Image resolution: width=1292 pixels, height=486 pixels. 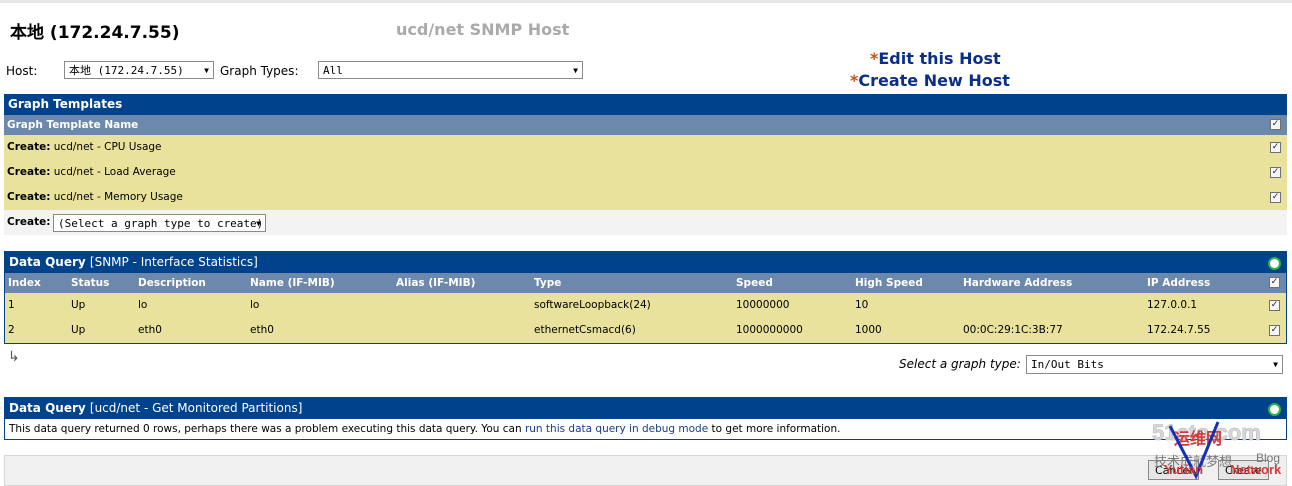 What do you see at coordinates (173, 262) in the screenshot?
I see `dq-query-name: [SNMP - Interface Statistics]` at bounding box center [173, 262].